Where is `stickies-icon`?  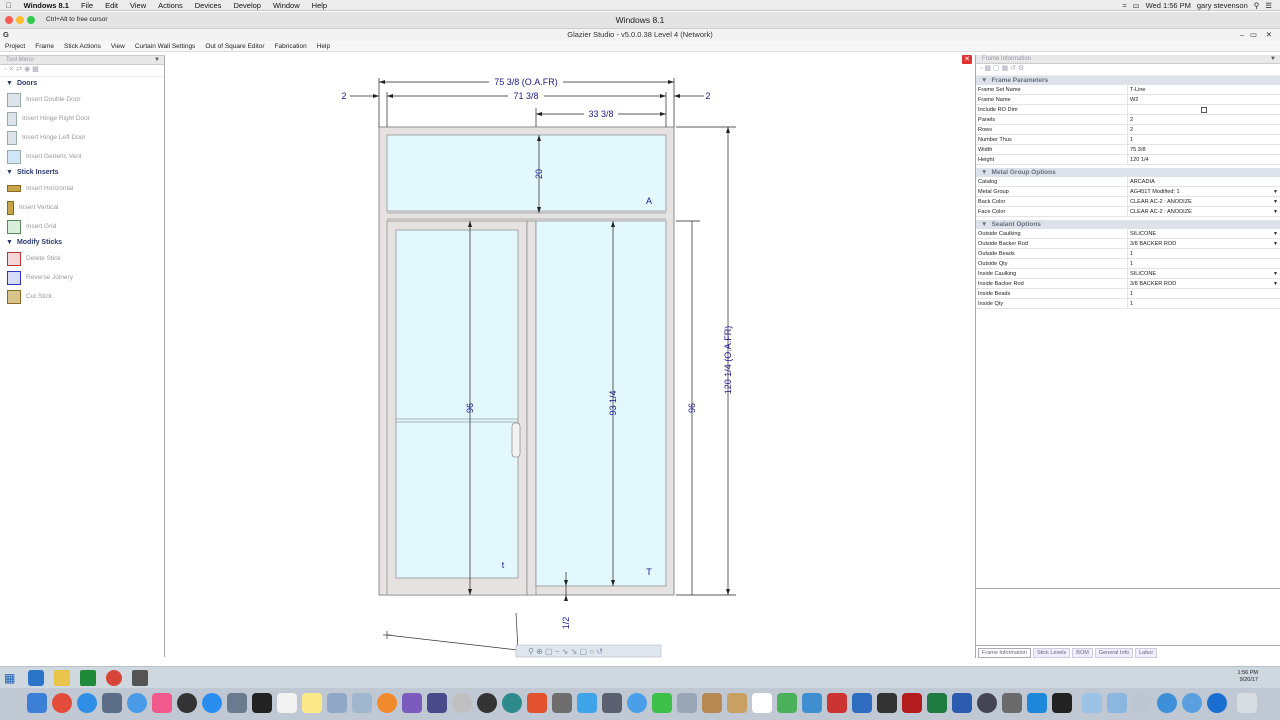
stickies-icon is located at coordinates (312, 703).